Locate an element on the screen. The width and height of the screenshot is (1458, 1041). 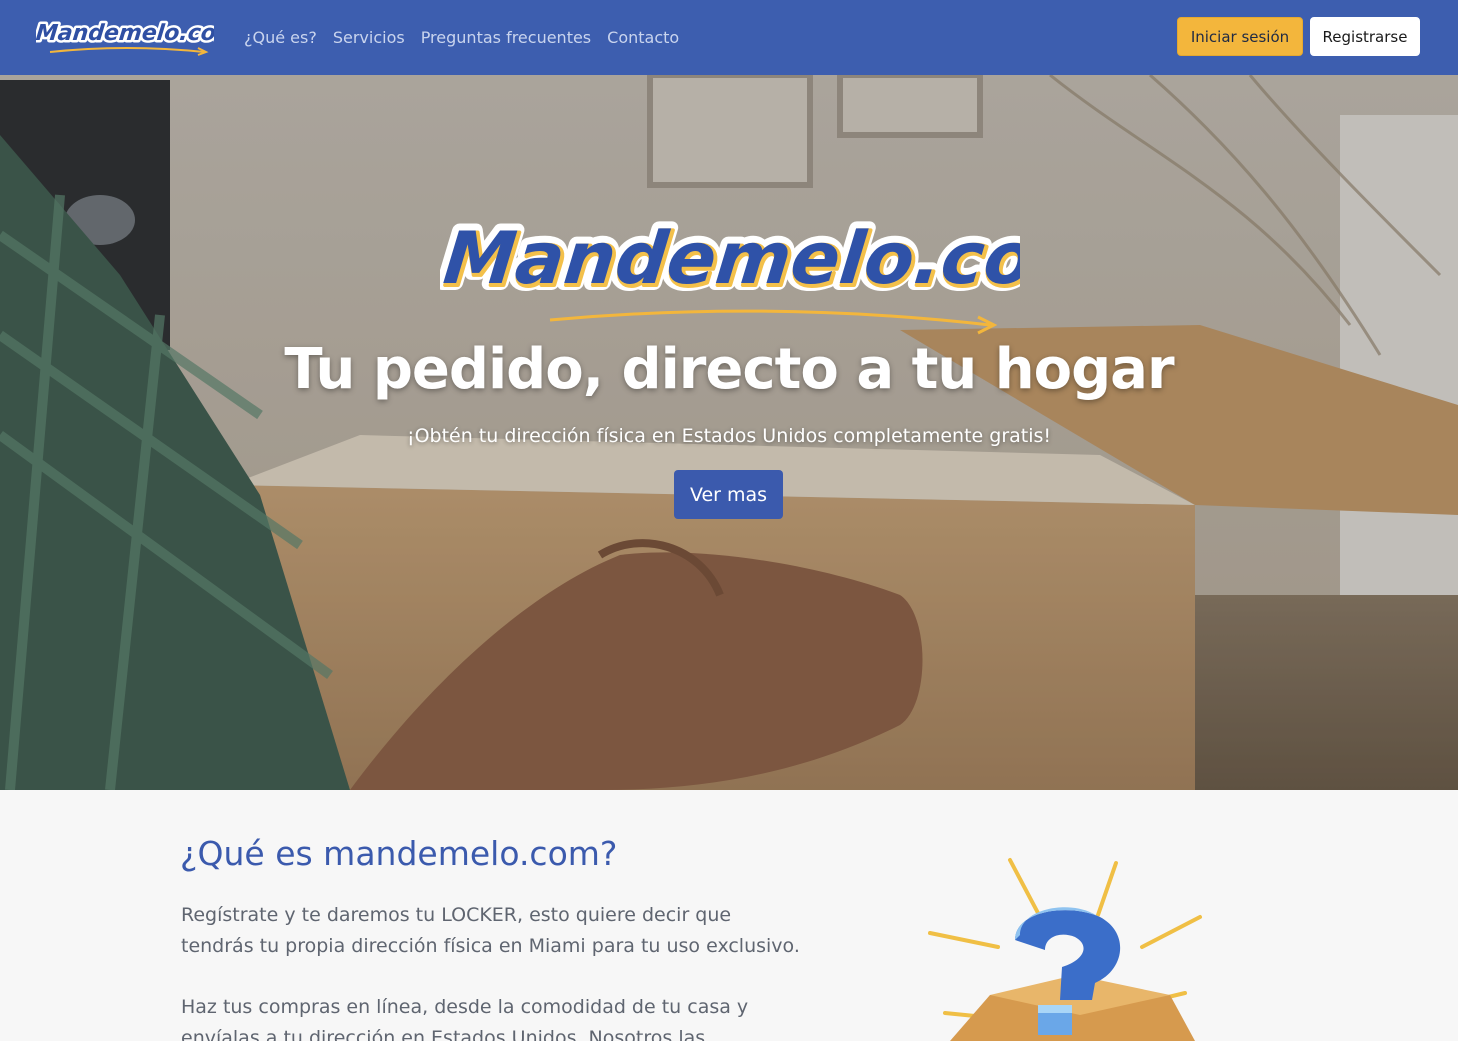
register-button: Registrarse is located at coordinates (1365, 36).